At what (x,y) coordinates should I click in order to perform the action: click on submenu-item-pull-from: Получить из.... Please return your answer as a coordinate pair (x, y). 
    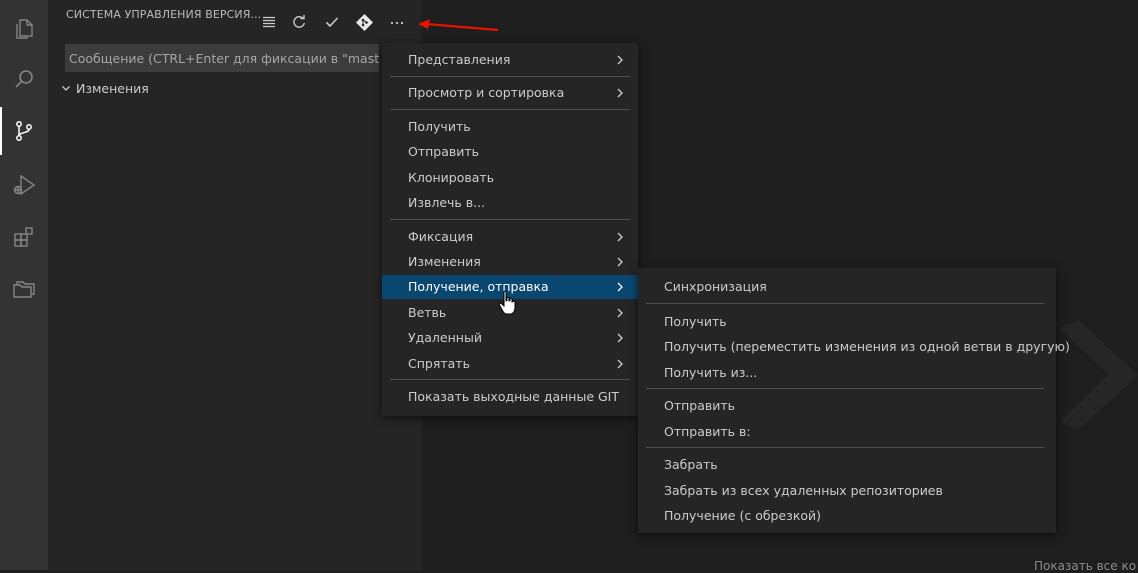
    Looking at the image, I should click on (847, 373).